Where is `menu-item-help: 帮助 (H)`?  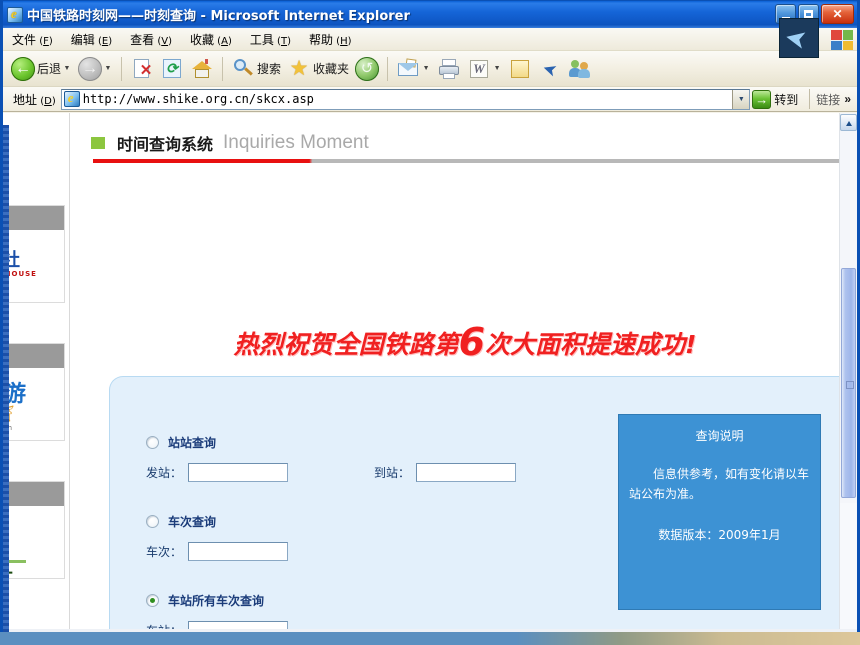
menu-item-help: 帮助 (H) is located at coordinates (330, 39).